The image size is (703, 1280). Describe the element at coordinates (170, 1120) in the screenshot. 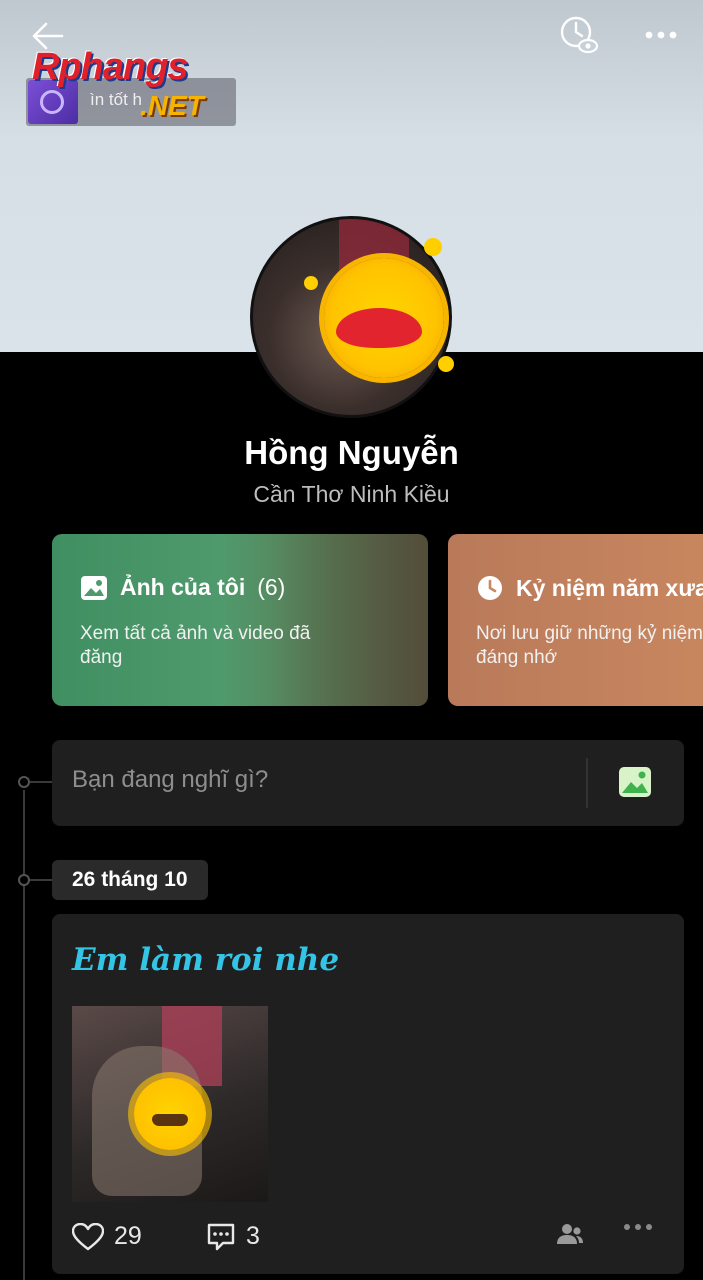

I see `mustache-icon` at that location.